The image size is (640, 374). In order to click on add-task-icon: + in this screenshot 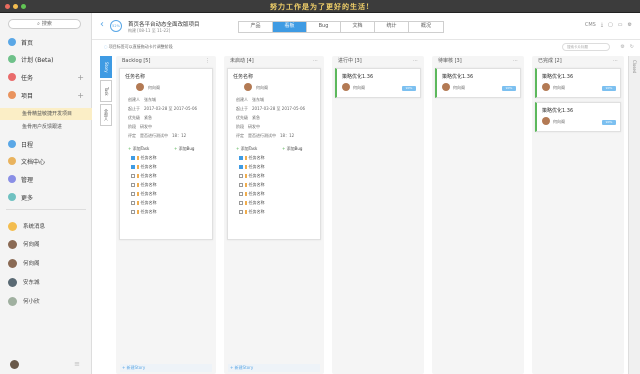, I will do `click(80, 77)`.